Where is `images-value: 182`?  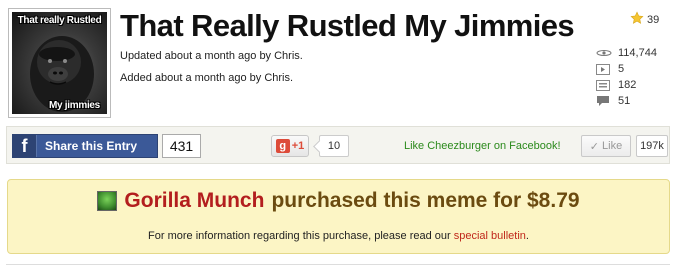
images-value: 182 is located at coordinates (627, 85).